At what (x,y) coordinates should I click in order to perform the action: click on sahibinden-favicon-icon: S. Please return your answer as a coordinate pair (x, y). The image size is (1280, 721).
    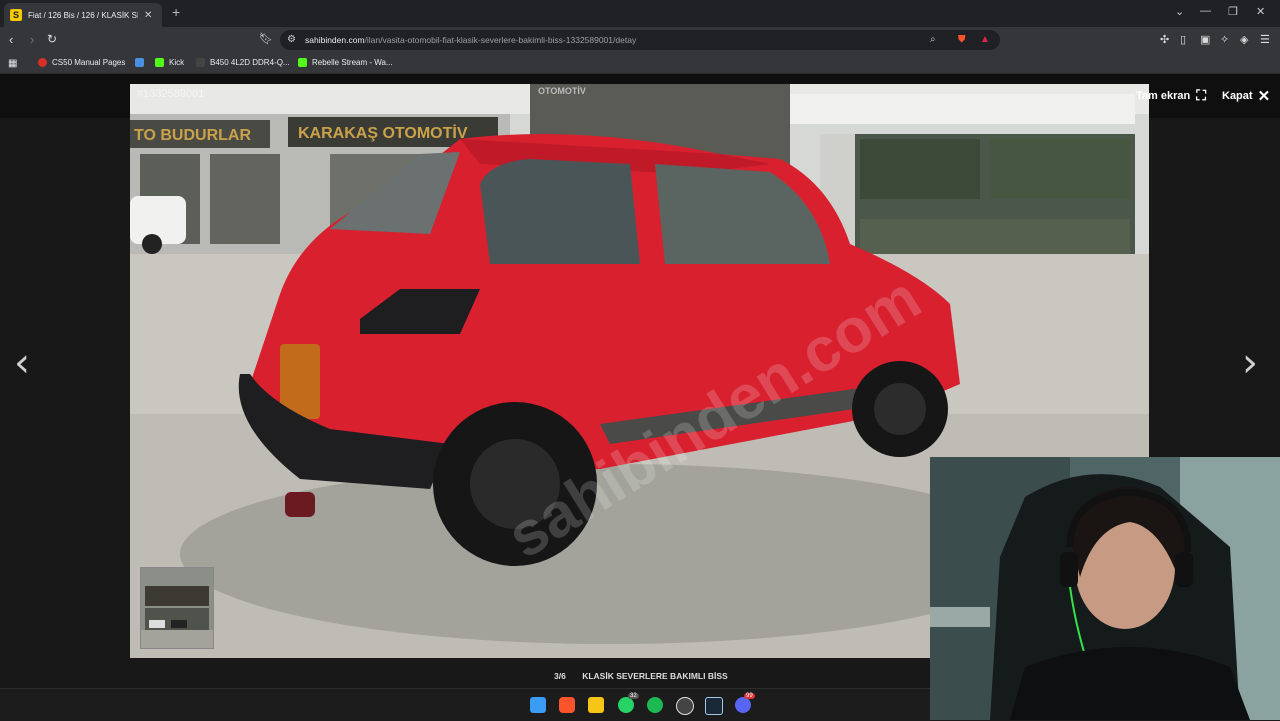
    Looking at the image, I should click on (16, 15).